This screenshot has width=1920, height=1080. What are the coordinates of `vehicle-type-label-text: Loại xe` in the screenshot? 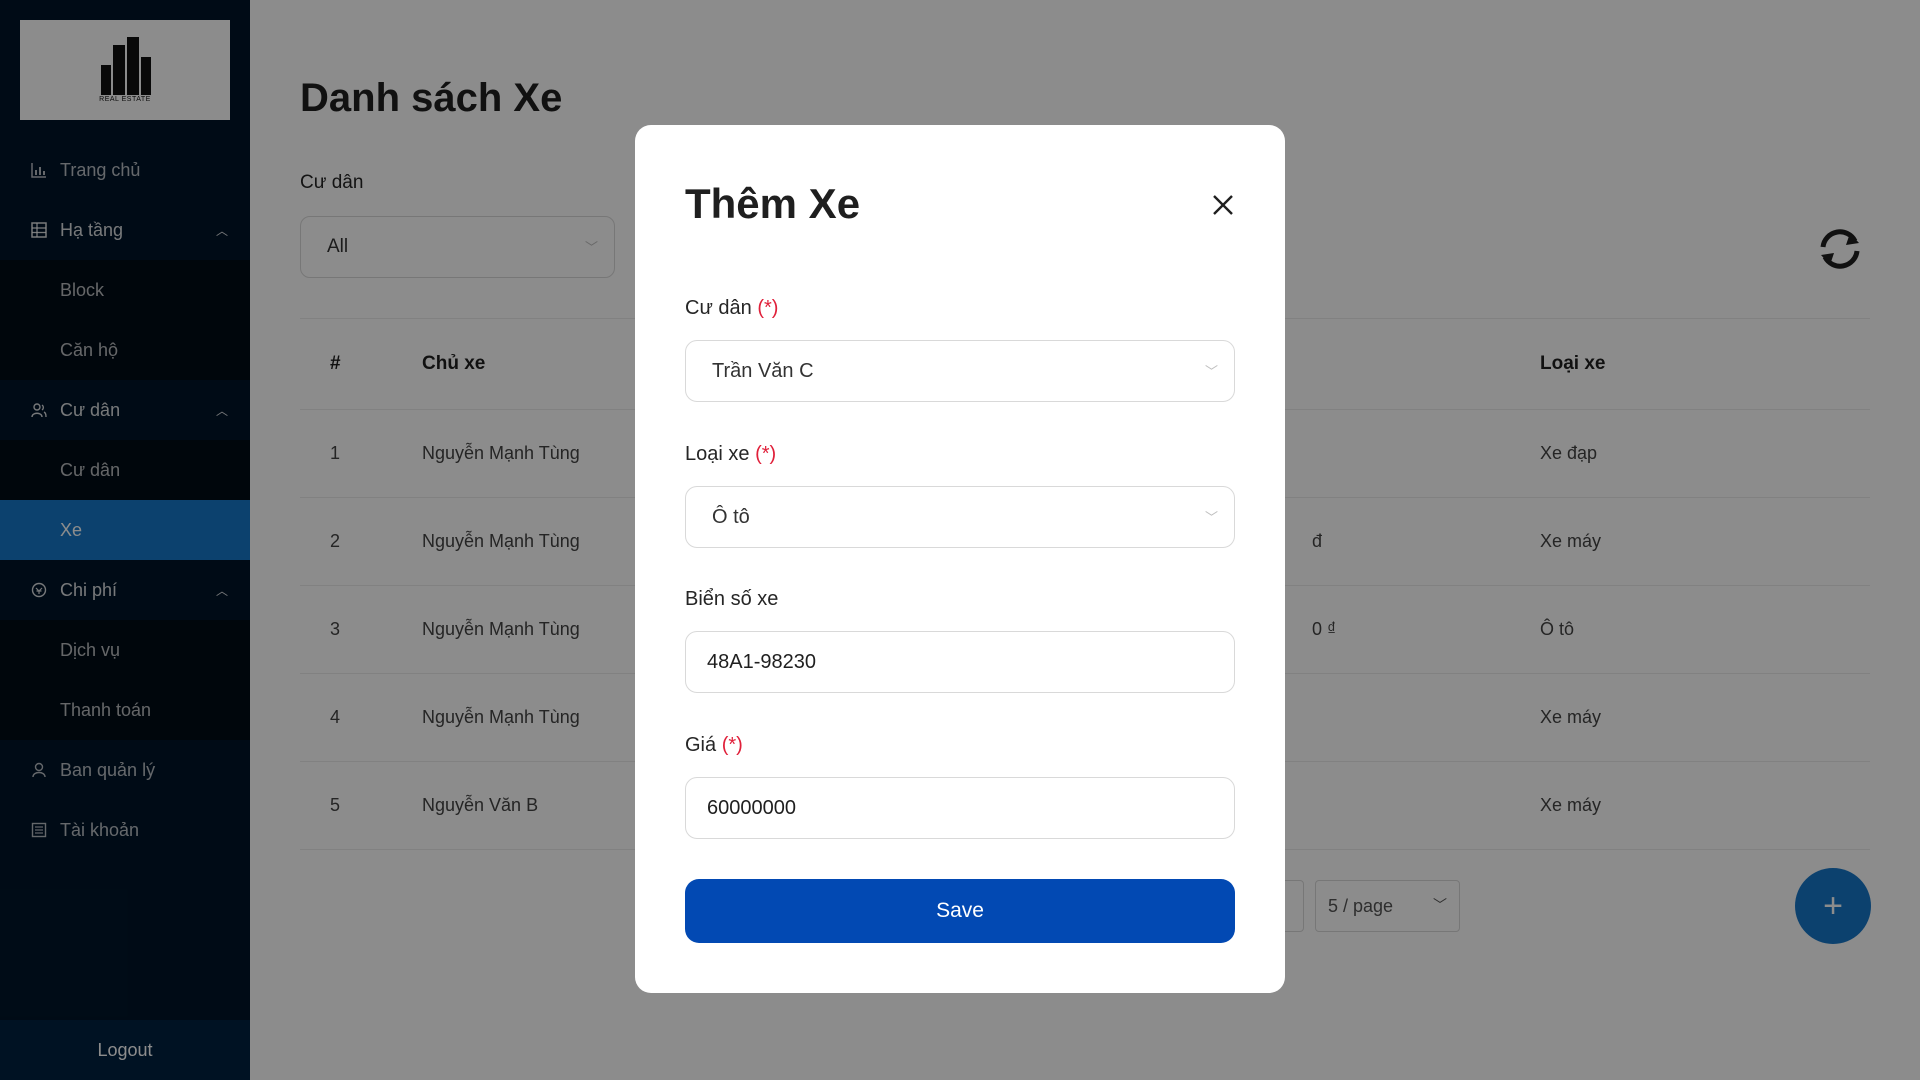 It's located at (717, 454).